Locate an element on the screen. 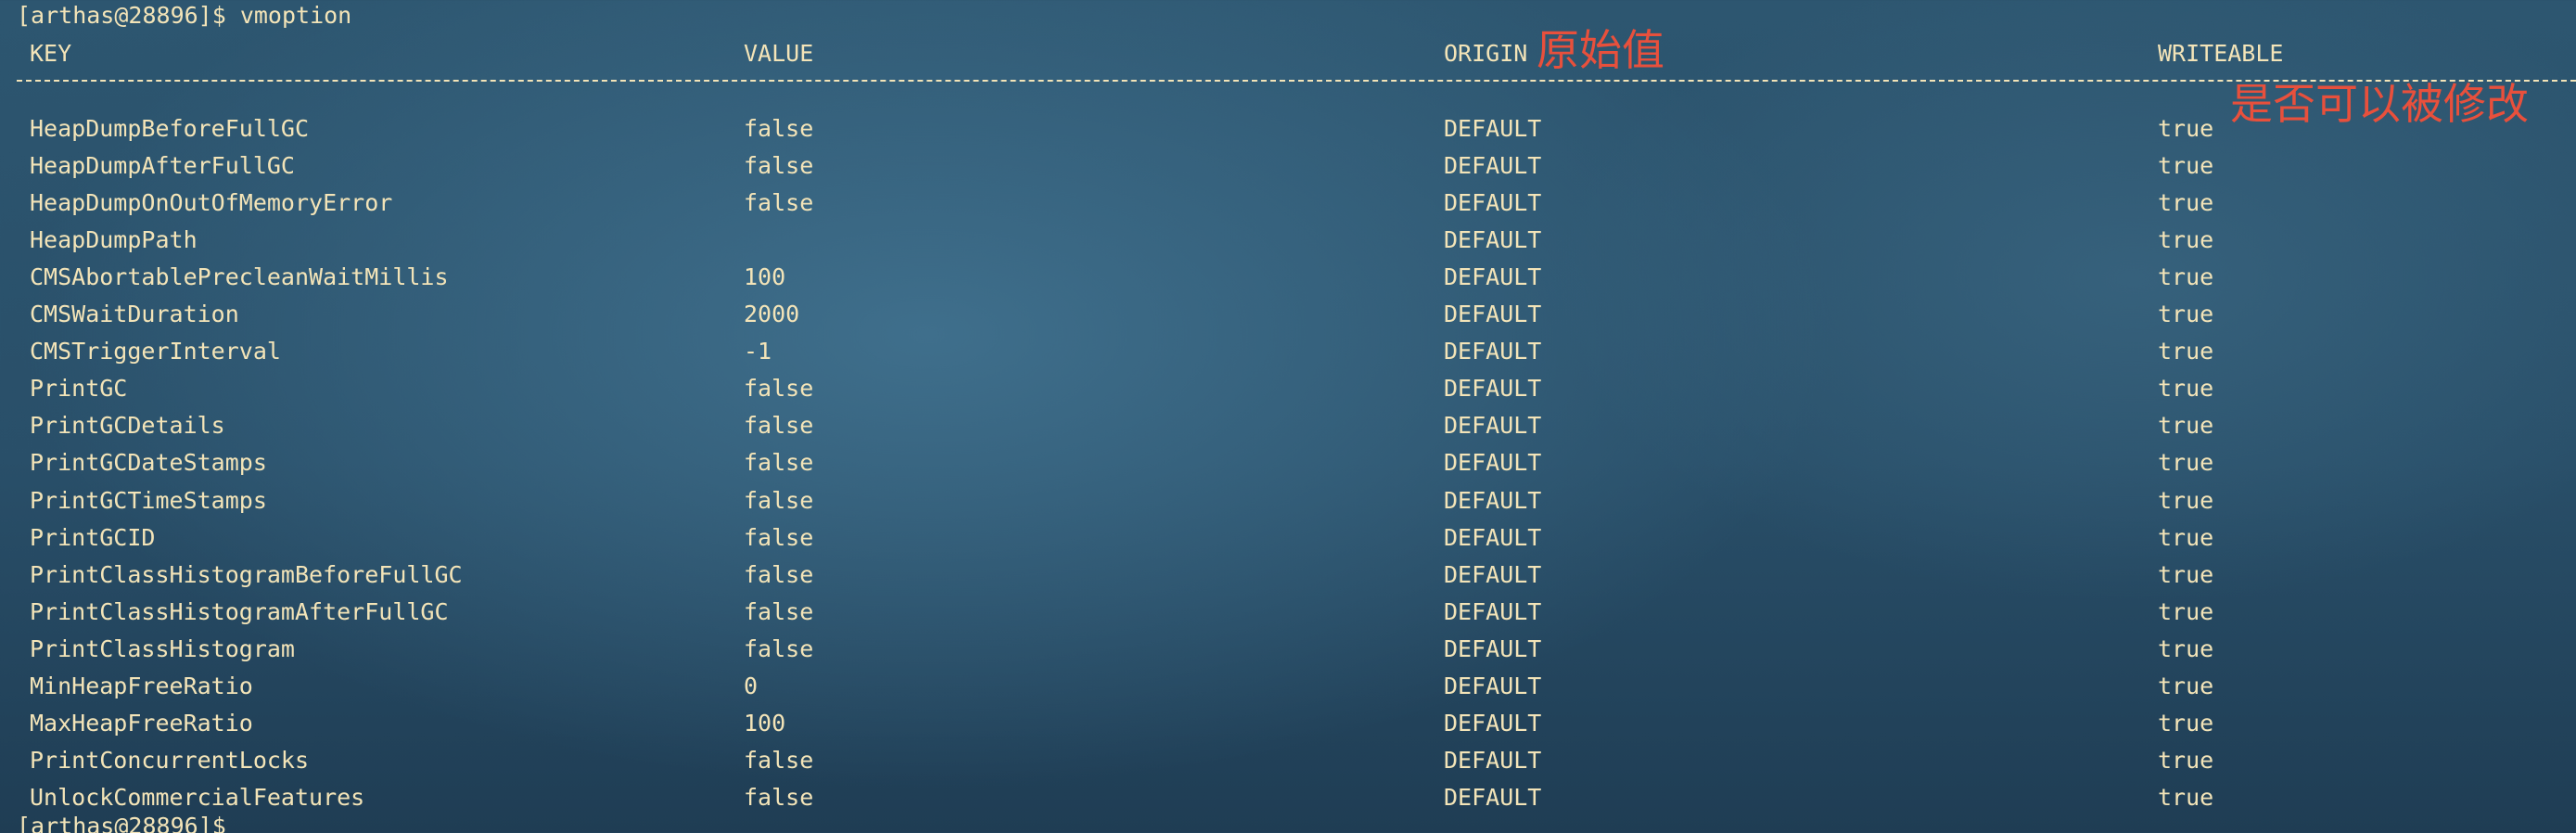 Image resolution: width=2576 pixels, height=833 pixels. table-row: MaxHeapFreeRatio 100 DEFAULT true is located at coordinates (1288, 723).